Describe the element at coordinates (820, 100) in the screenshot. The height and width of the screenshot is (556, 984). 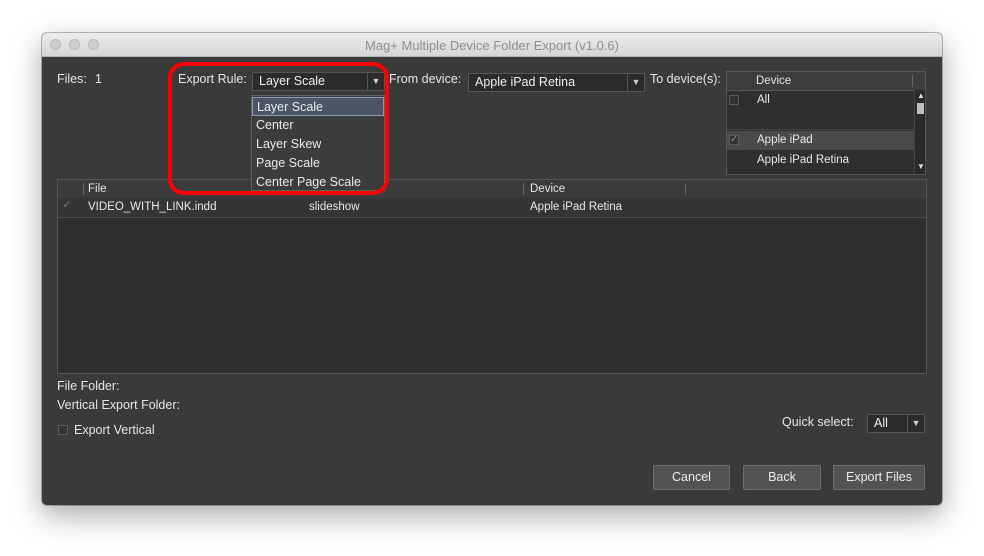
I see `device-row-all: All` at that location.